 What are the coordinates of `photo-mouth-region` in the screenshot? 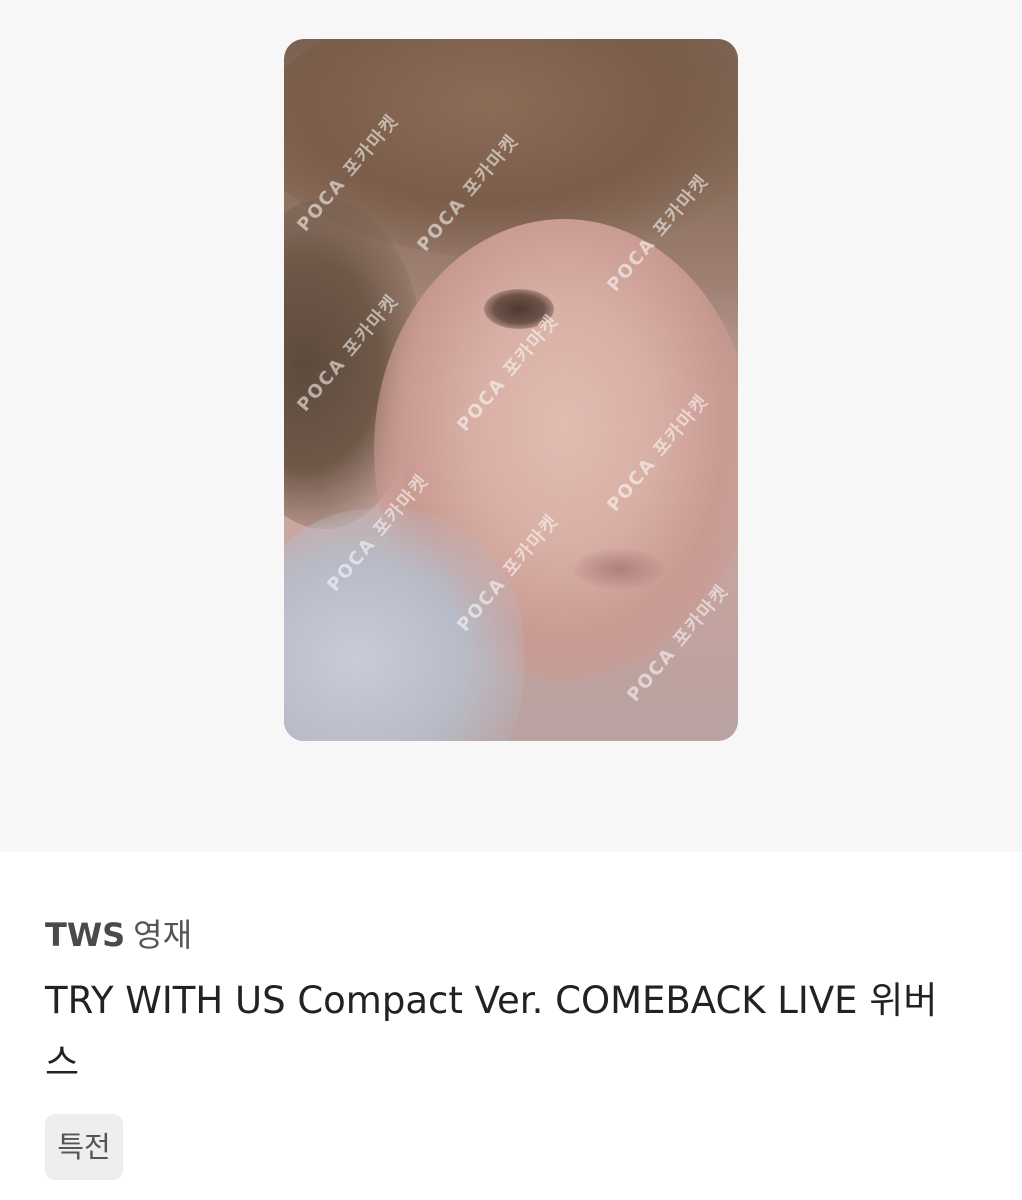 It's located at (619, 569).